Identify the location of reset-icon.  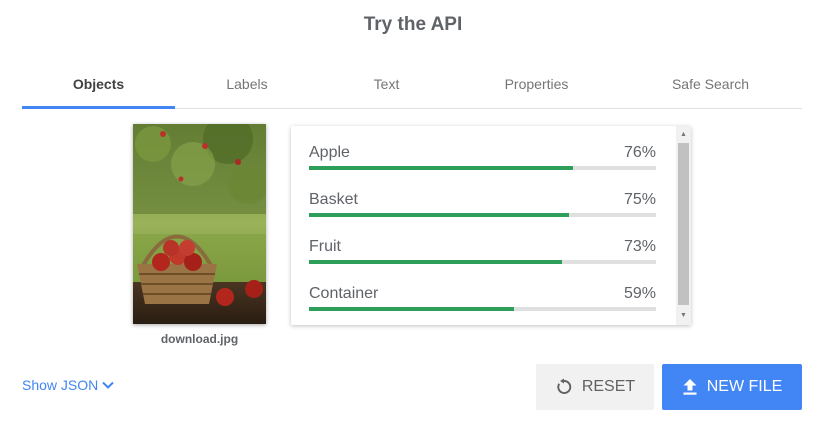
(564, 386).